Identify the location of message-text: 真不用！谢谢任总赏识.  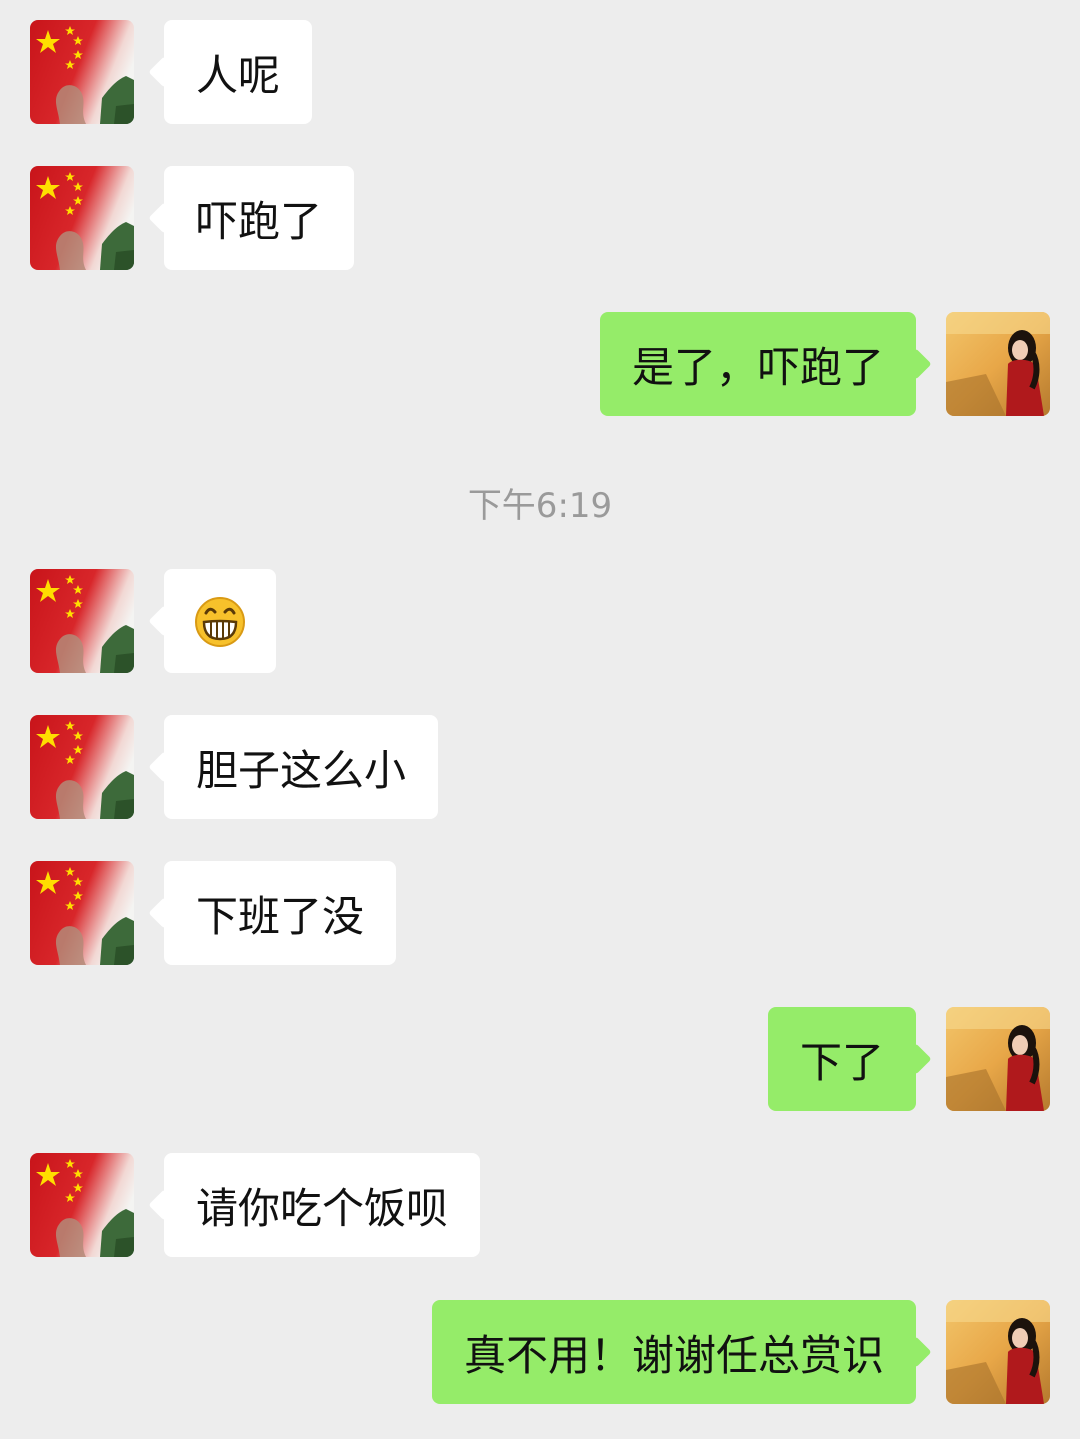
(673, 1355).